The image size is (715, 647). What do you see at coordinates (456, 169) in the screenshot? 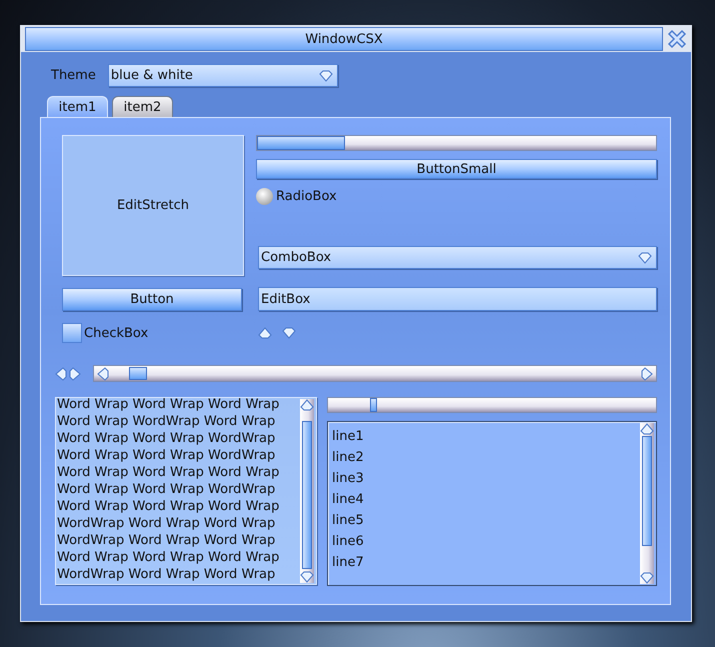
I see `button-small: ButtonSmall` at bounding box center [456, 169].